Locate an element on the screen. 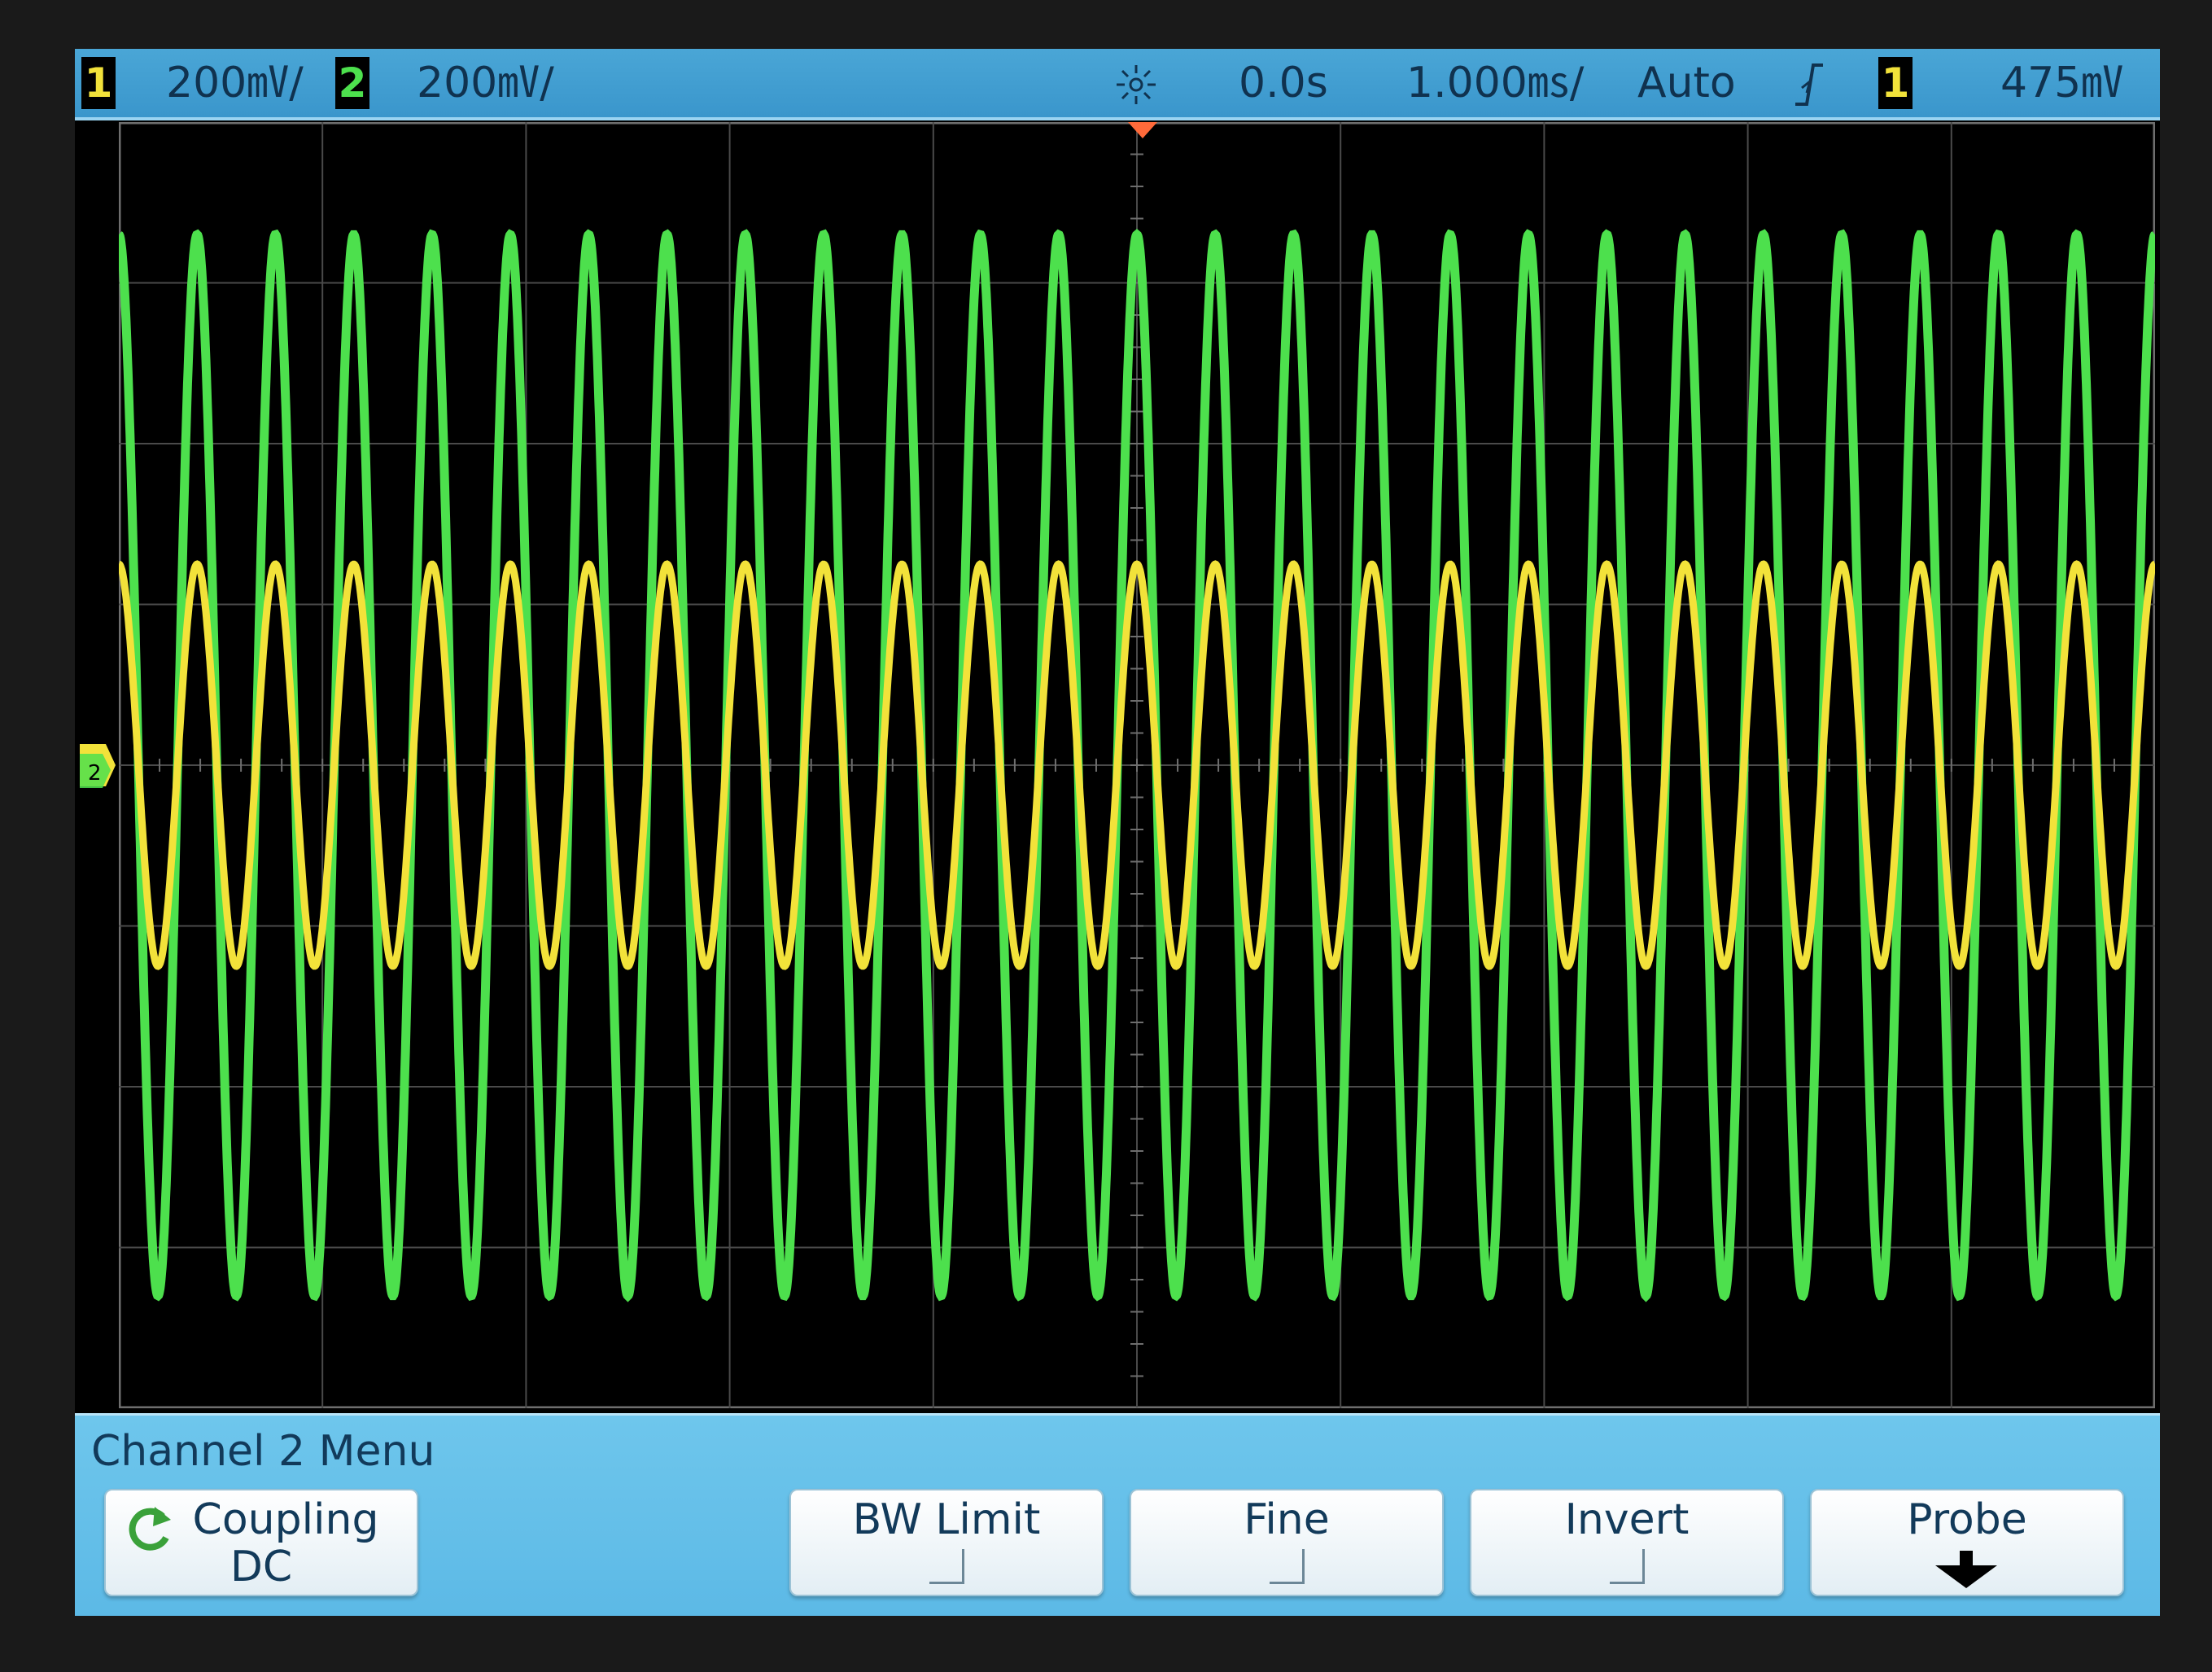 This screenshot has width=2212, height=1672. svg-text: 2 is located at coordinates (95, 773).